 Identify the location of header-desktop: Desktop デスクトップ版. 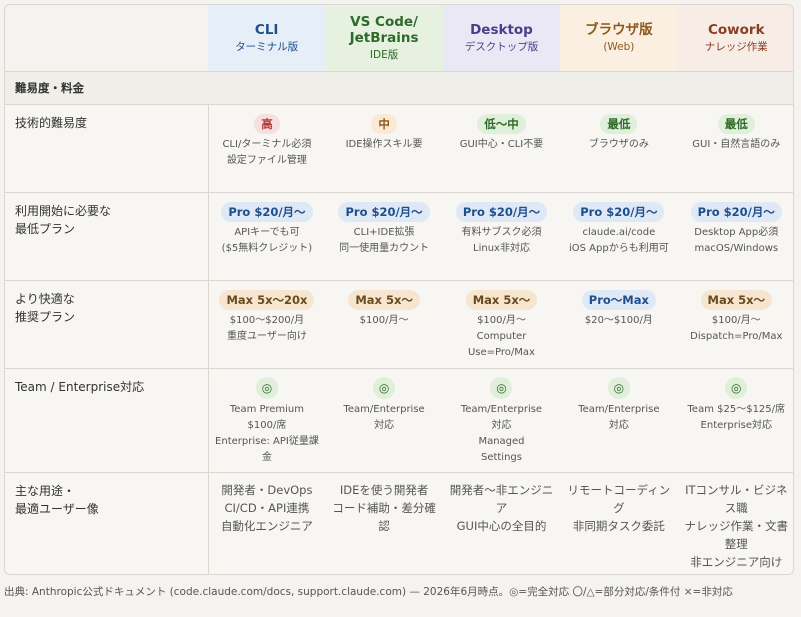
(501, 38).